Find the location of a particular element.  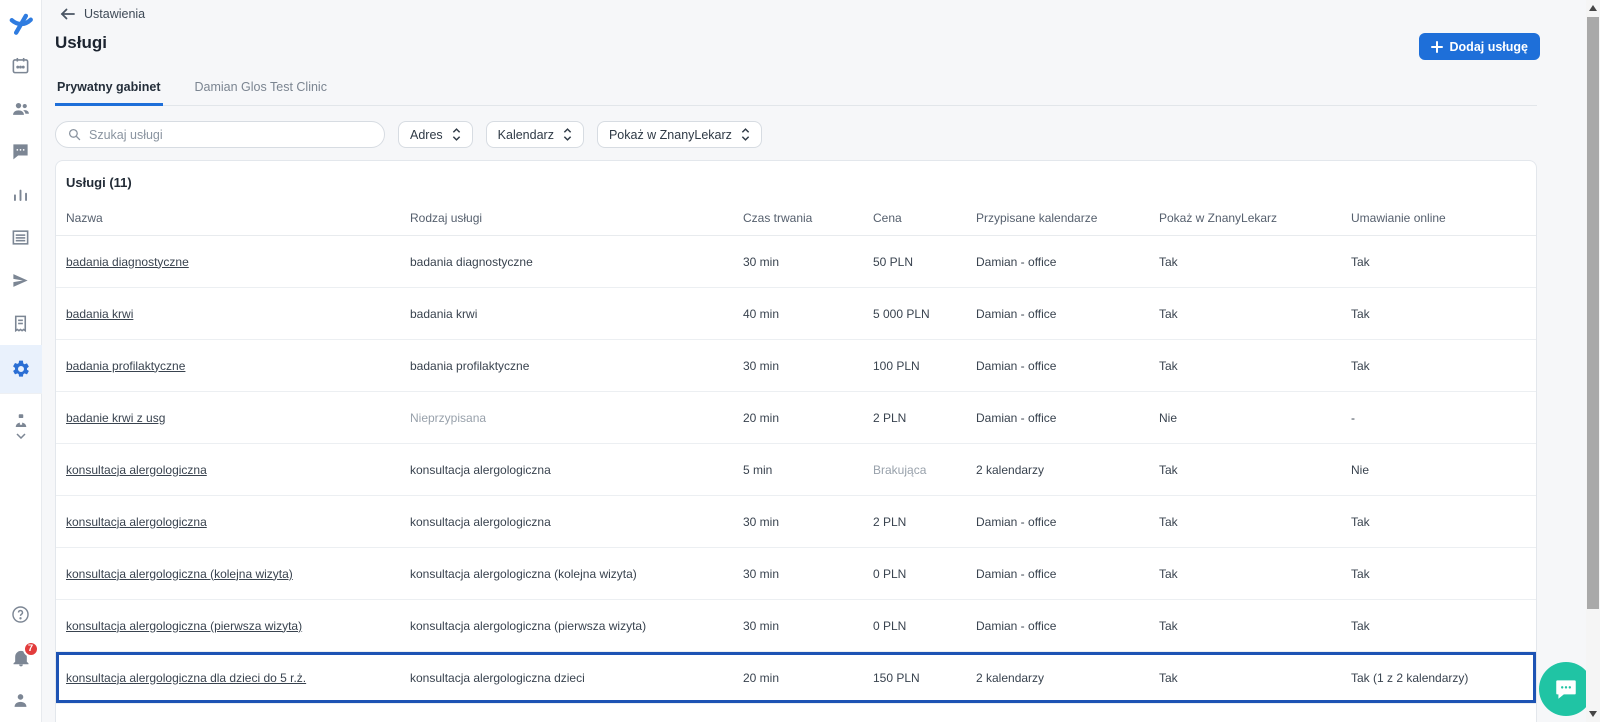

service-name-link: badanie krwi z usg is located at coordinates (115, 418).